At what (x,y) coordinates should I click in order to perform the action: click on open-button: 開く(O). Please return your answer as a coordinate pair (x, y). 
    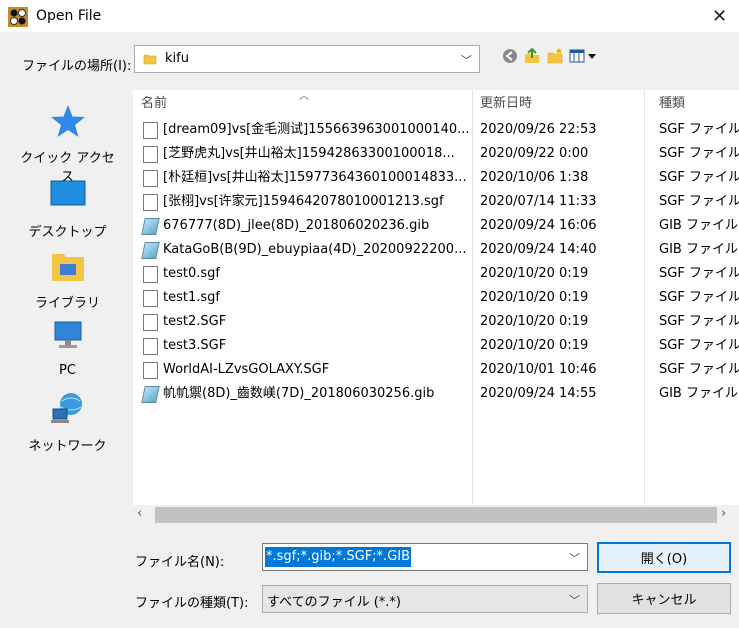
    Looking at the image, I should click on (664, 557).